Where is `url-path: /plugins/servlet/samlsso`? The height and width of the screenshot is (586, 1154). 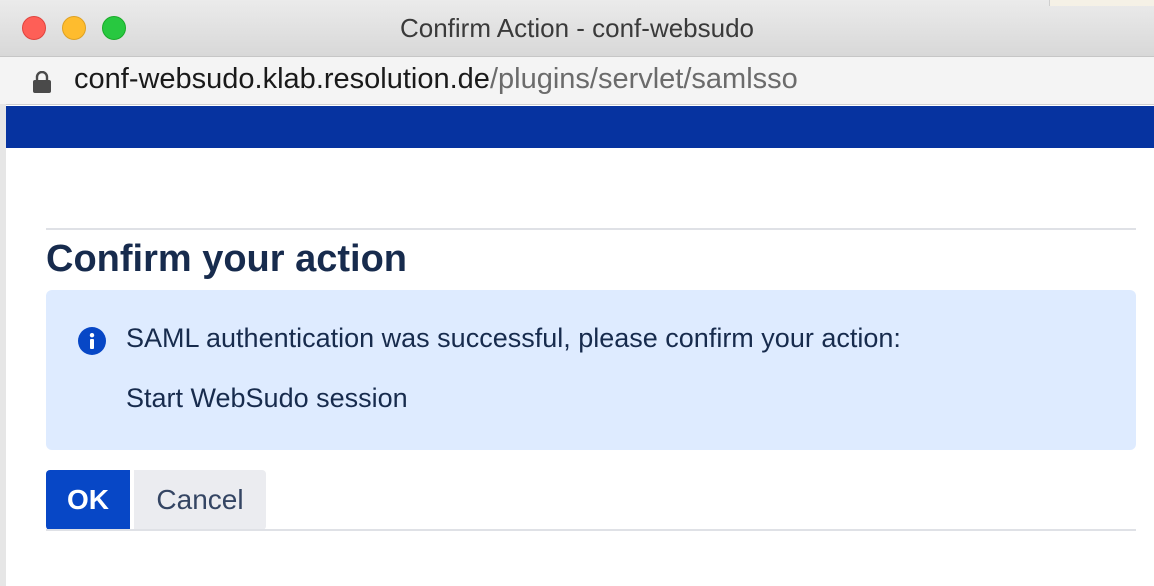 url-path: /plugins/servlet/samlsso is located at coordinates (643, 79).